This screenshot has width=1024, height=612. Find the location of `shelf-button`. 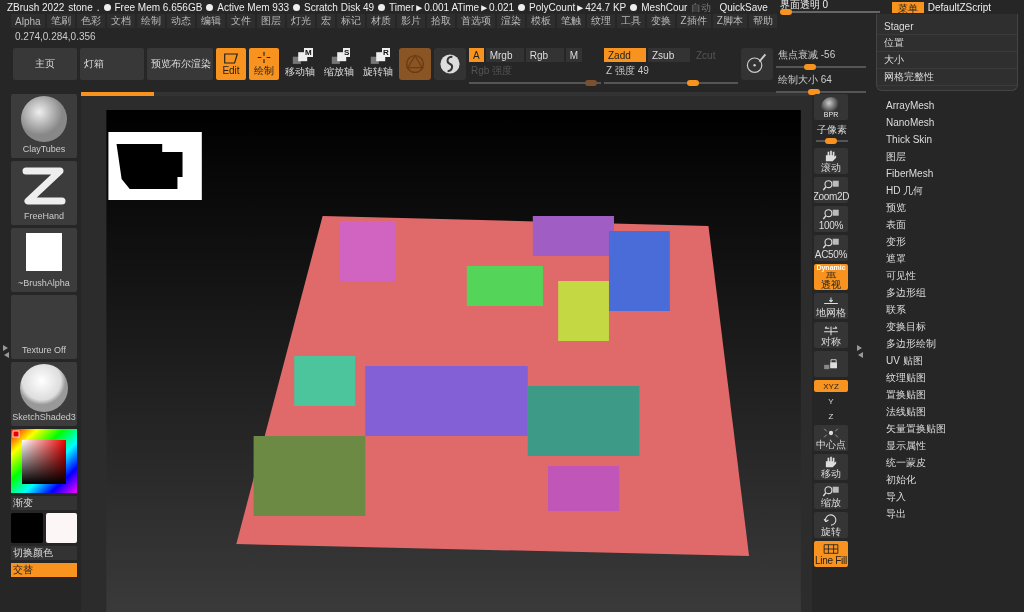

shelf-button is located at coordinates (831, 364).